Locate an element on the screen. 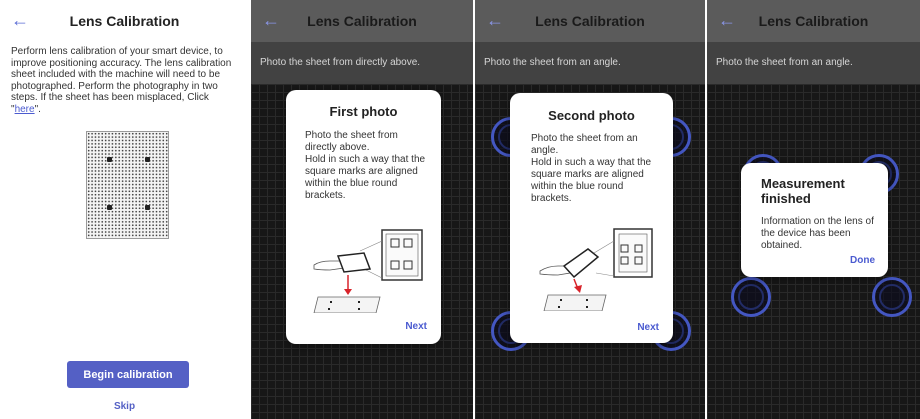  dialog-title: Measurement finished is located at coordinates (803, 191).